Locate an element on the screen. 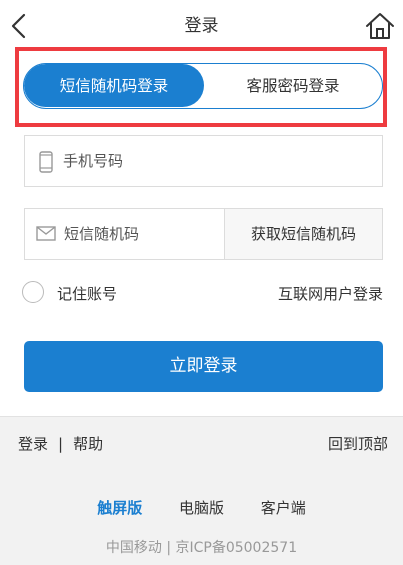  login-method-tabs: 短信随机码登录 客服密码登录 is located at coordinates (203, 86).